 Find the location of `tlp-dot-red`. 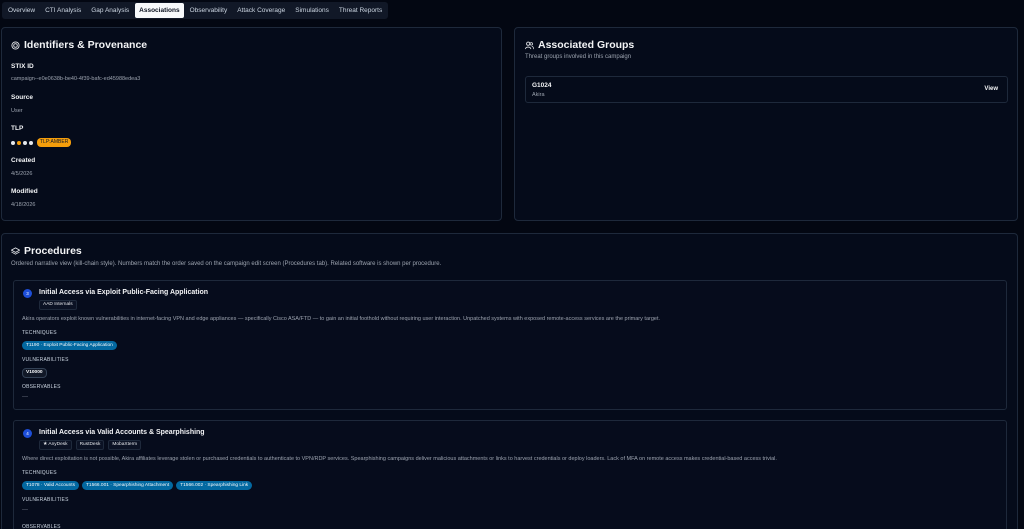

tlp-dot-red is located at coordinates (31, 142).